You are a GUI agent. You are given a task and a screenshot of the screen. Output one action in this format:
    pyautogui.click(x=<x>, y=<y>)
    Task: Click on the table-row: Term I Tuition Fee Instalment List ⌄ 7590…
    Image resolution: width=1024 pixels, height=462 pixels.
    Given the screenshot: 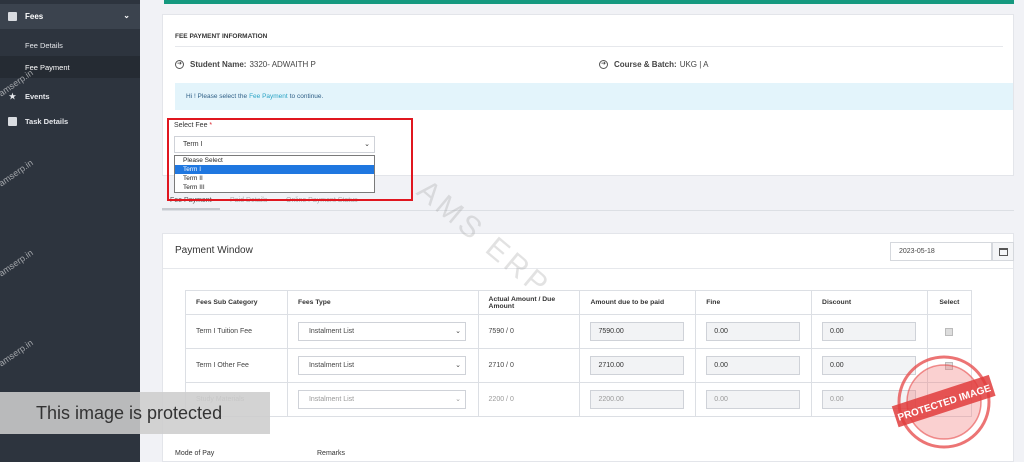 What is the action you would take?
    pyautogui.click(x=579, y=331)
    